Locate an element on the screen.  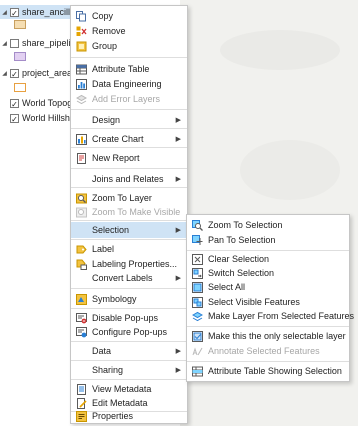
submenu-item-annotate-selected: Annotate Selected Features is located at coordinates (268, 351).